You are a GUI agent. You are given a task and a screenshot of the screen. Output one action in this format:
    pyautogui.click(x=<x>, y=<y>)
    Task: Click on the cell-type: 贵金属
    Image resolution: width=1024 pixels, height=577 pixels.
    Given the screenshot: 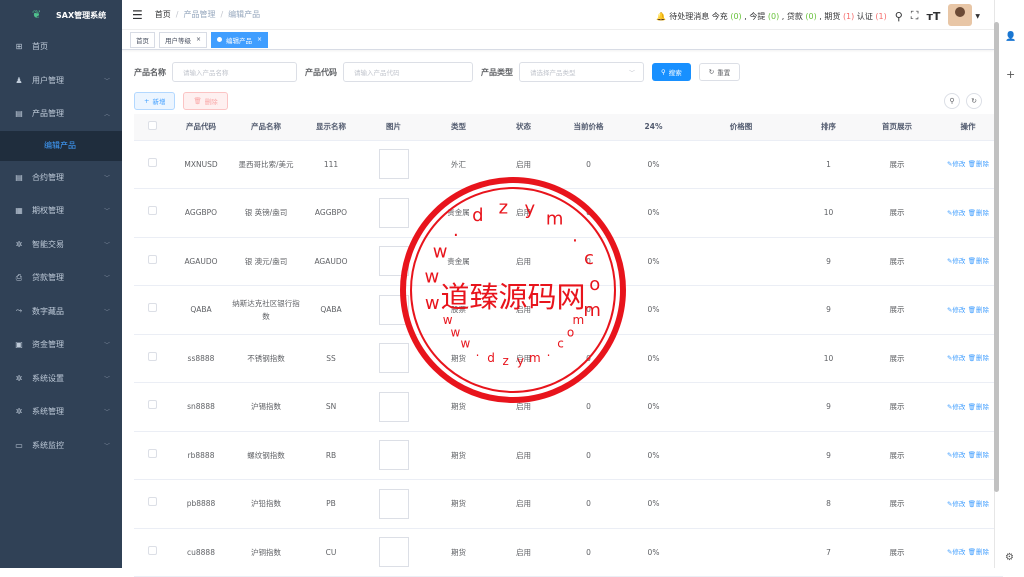 What is the action you would take?
    pyautogui.click(x=458, y=213)
    